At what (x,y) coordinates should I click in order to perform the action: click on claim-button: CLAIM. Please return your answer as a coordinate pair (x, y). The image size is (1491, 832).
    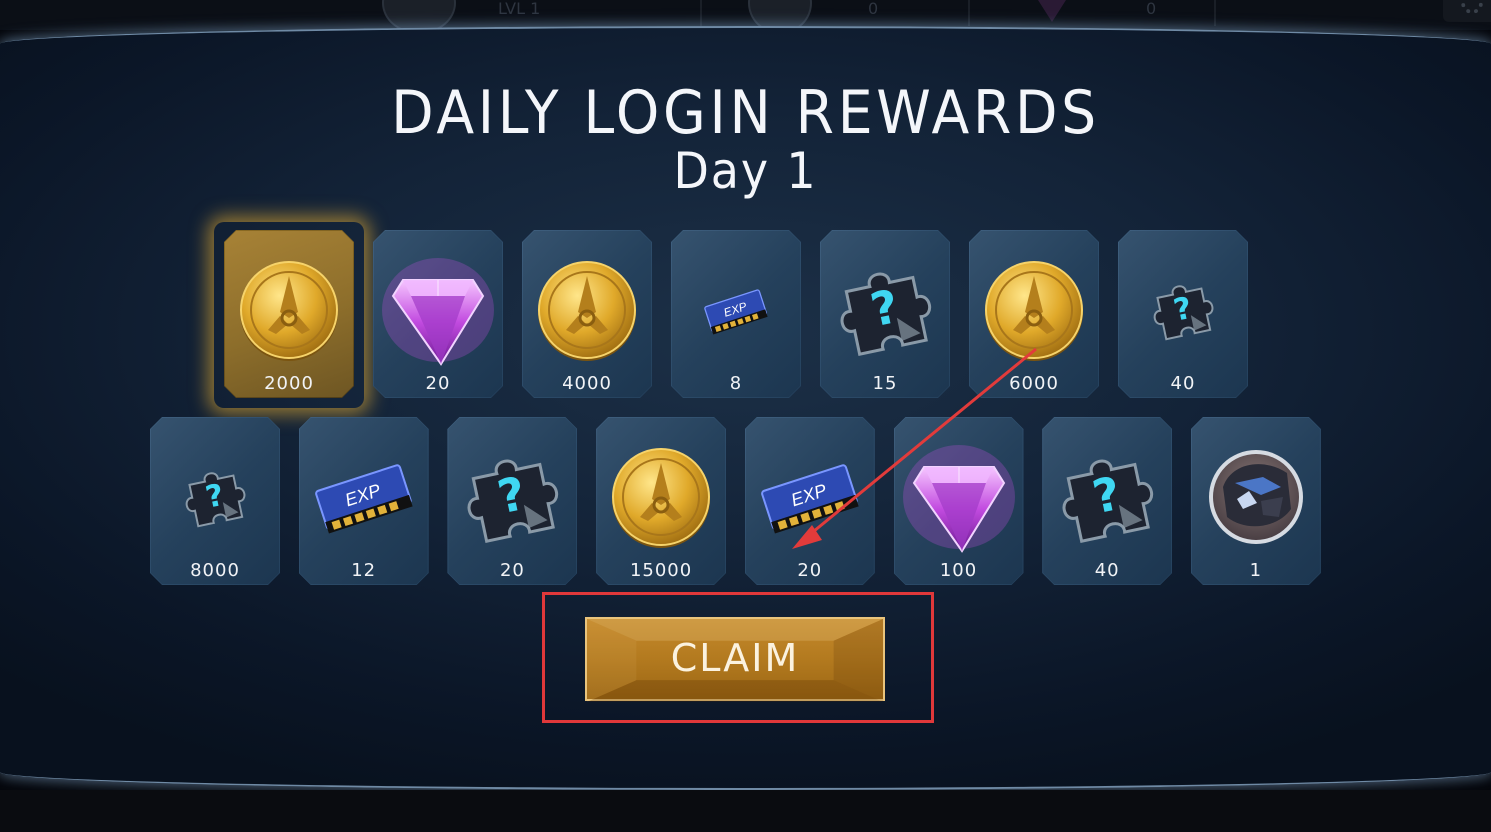
    Looking at the image, I should click on (735, 659).